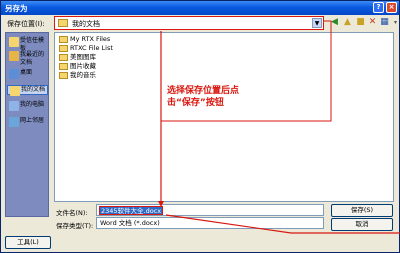  Describe the element at coordinates (210, 223) in the screenshot. I see `filetype-dropdown: Word 文档 (*.docx)` at that location.